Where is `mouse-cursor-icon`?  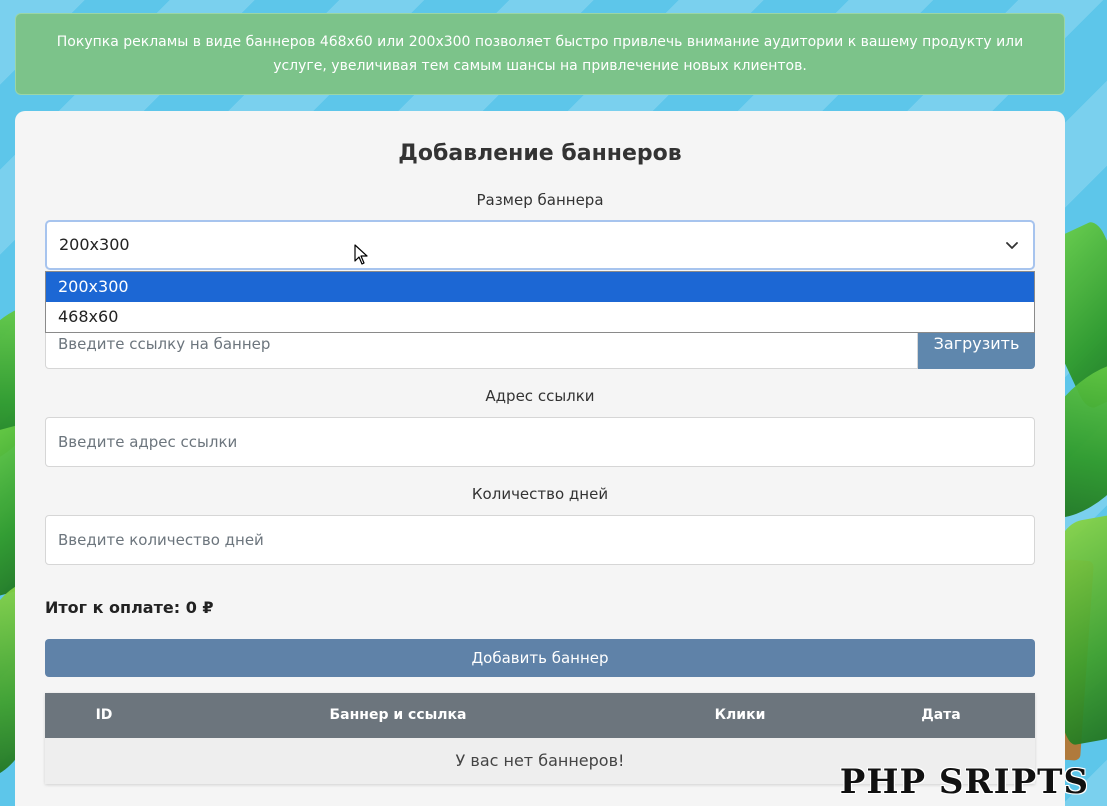
mouse-cursor-icon is located at coordinates (361, 254).